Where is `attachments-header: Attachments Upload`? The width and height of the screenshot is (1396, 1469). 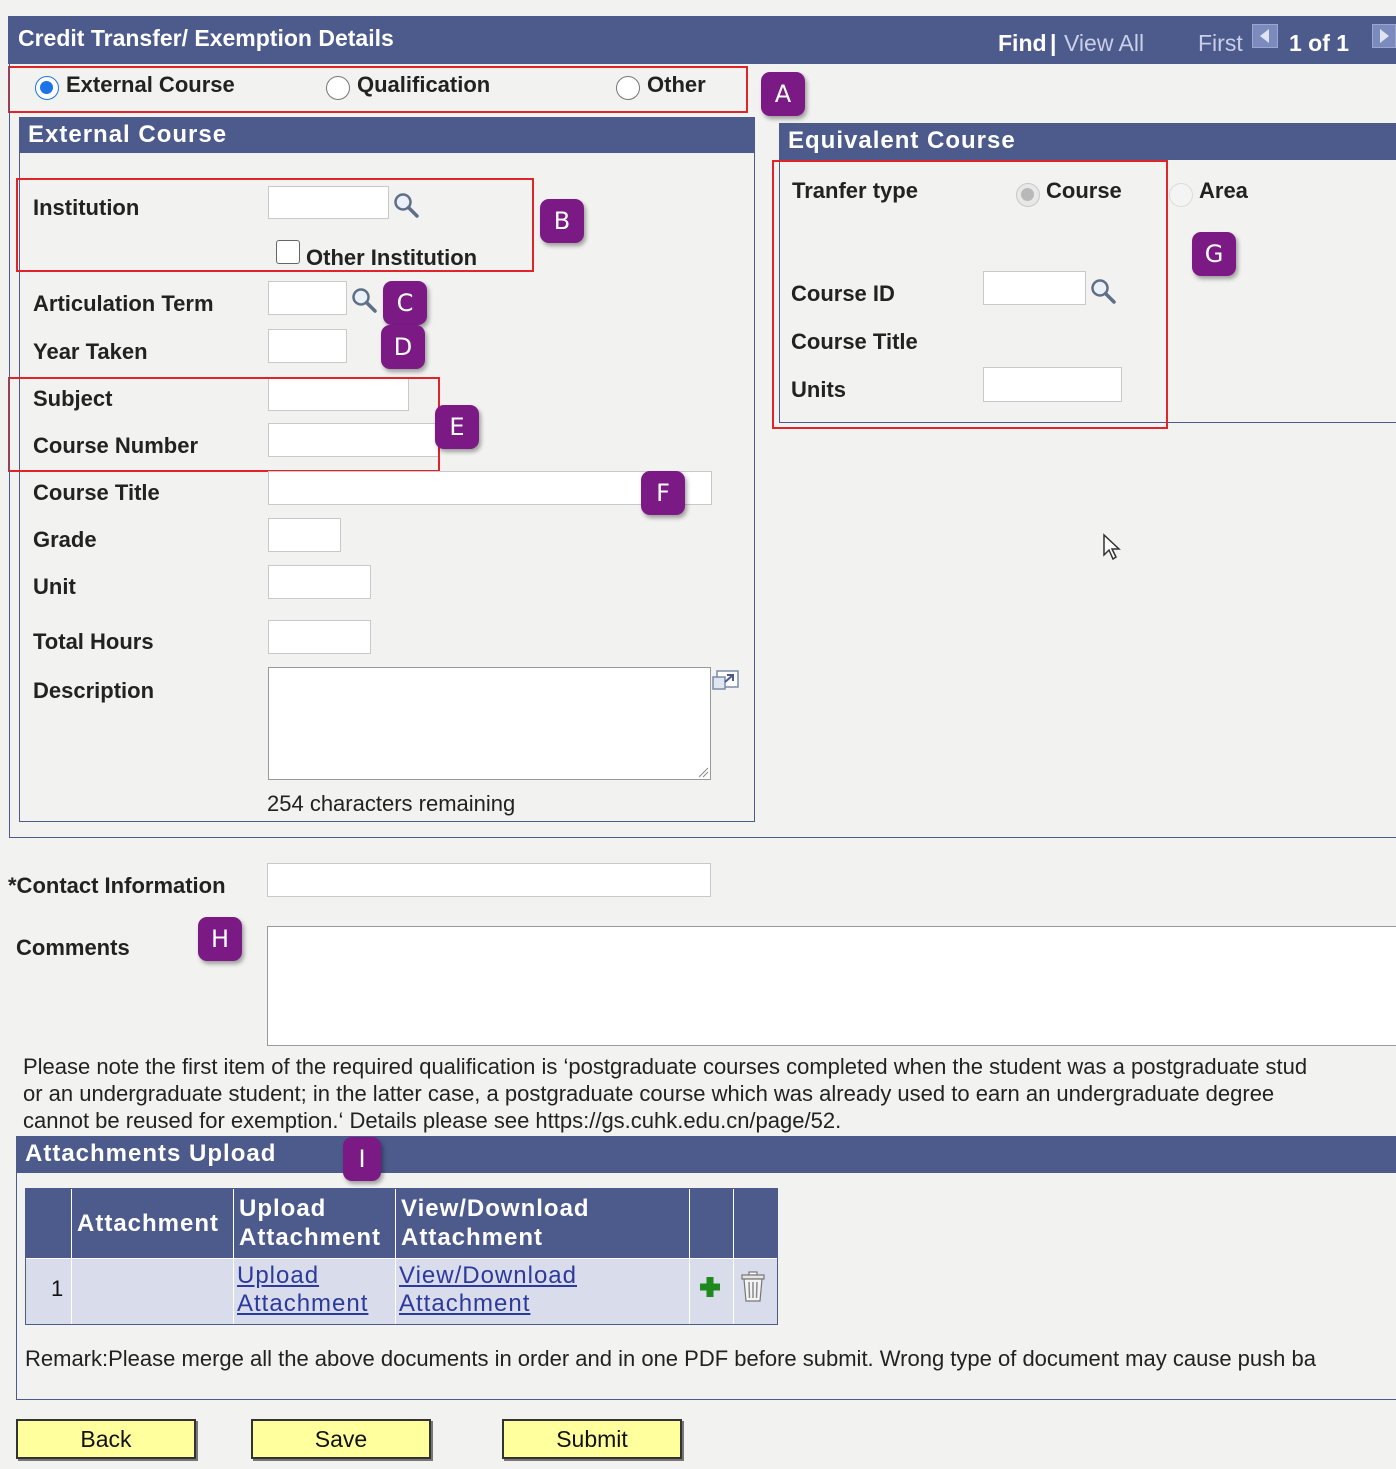 attachments-header: Attachments Upload is located at coordinates (706, 1154).